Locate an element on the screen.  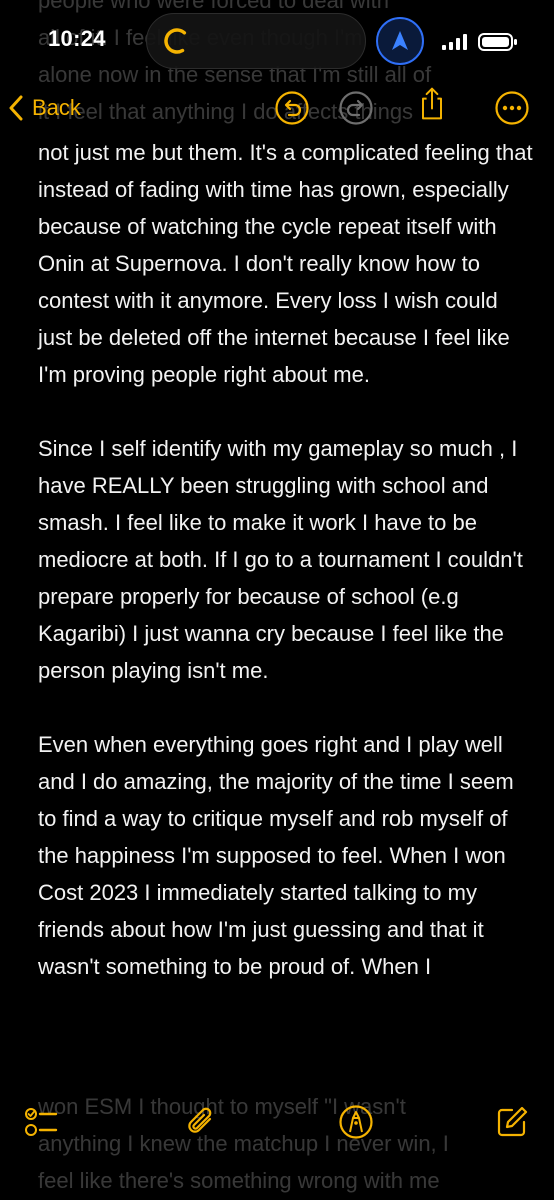
activity-ring-icon is located at coordinates (177, 41).